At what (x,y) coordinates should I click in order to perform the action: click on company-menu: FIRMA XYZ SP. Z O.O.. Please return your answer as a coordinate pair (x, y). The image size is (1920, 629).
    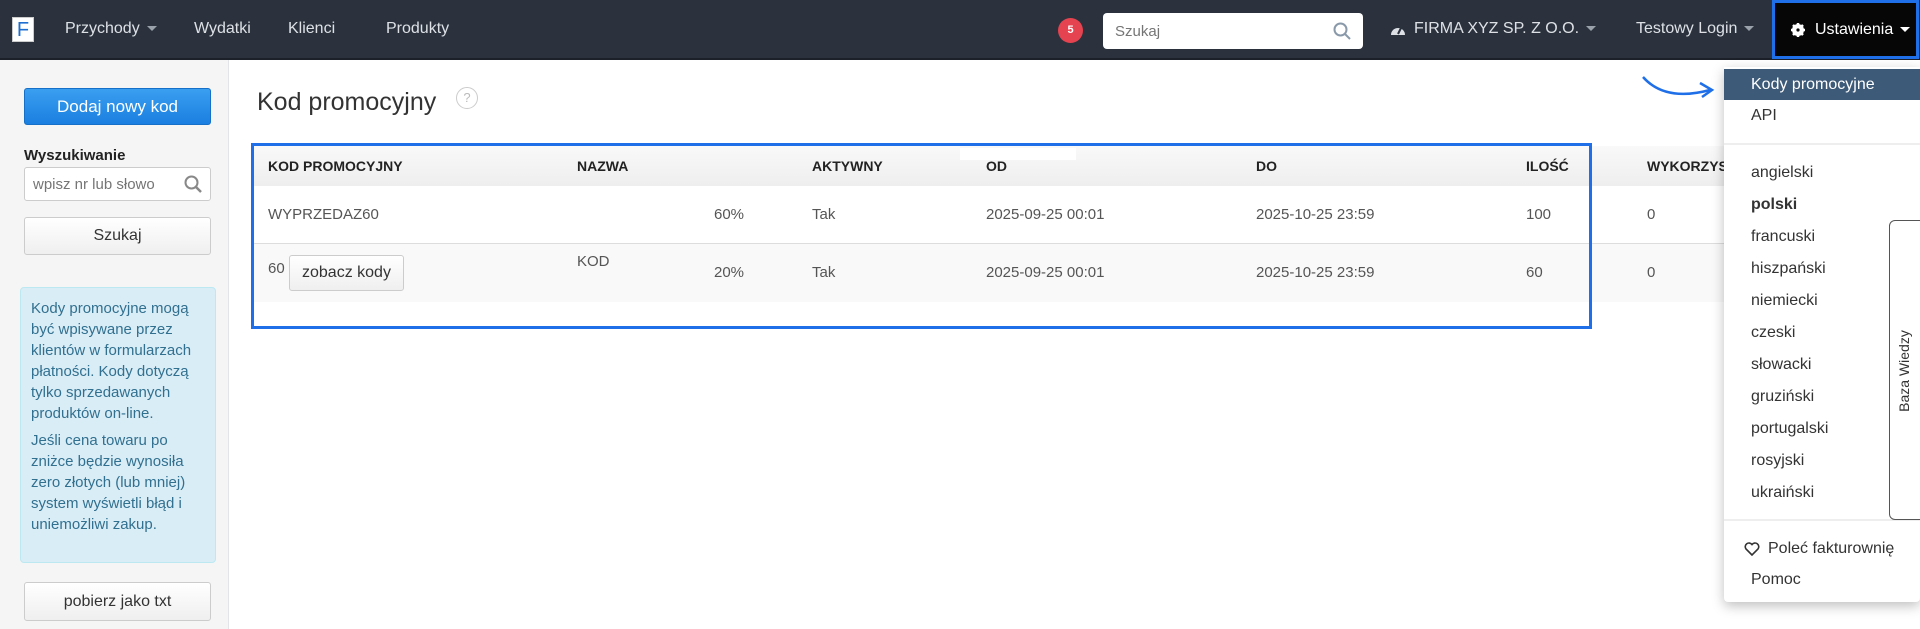
    Looking at the image, I should click on (1493, 29).